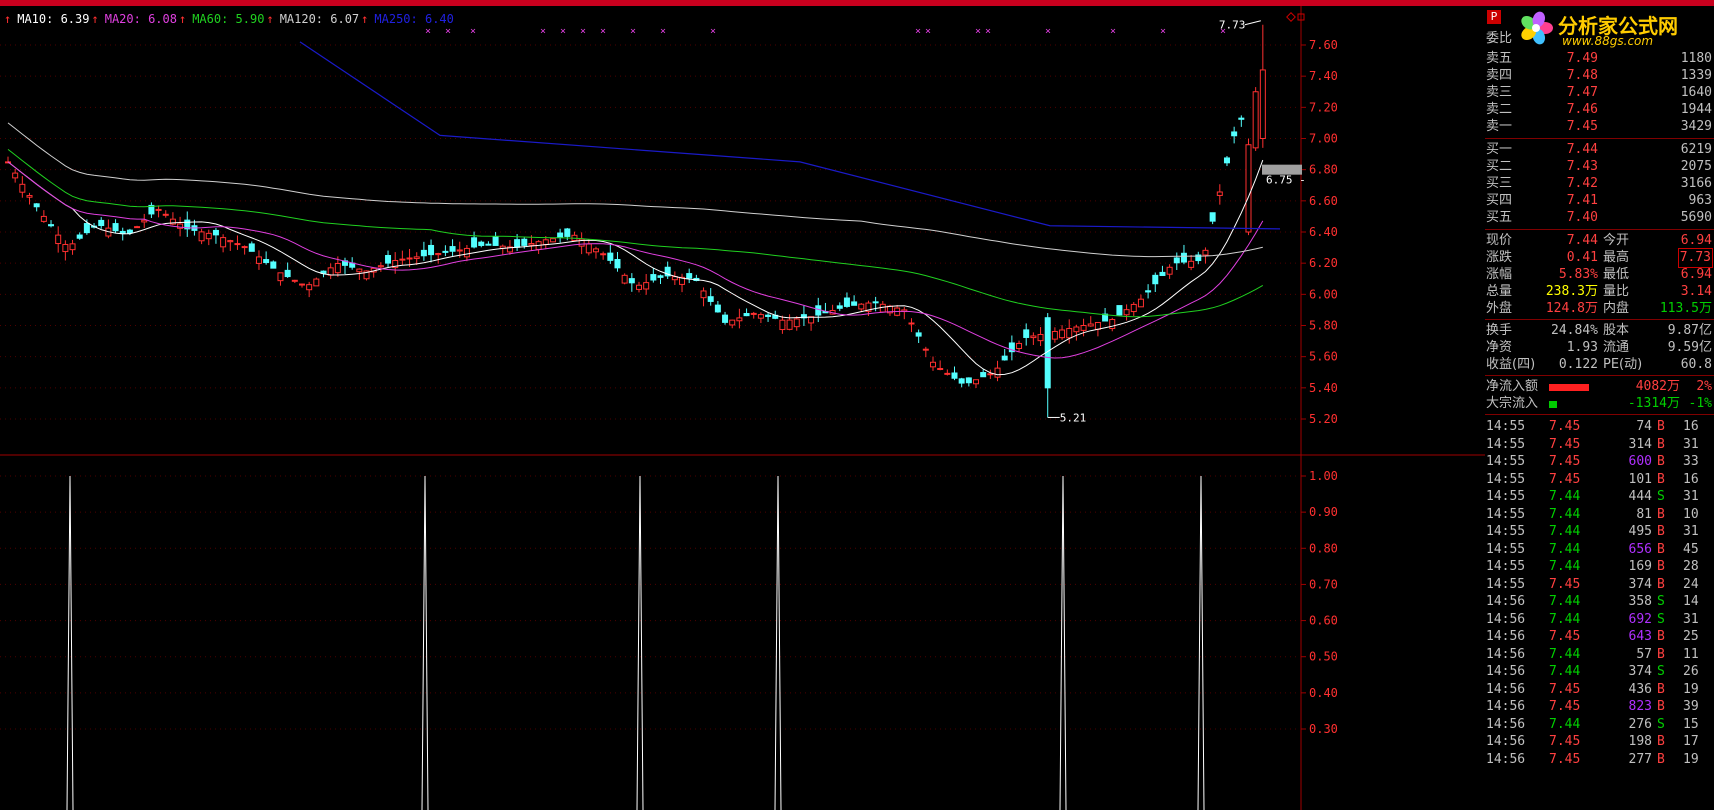 This screenshot has height=810, width=1714. I want to click on sub-tick-label: 0.80, so click(1323, 548).